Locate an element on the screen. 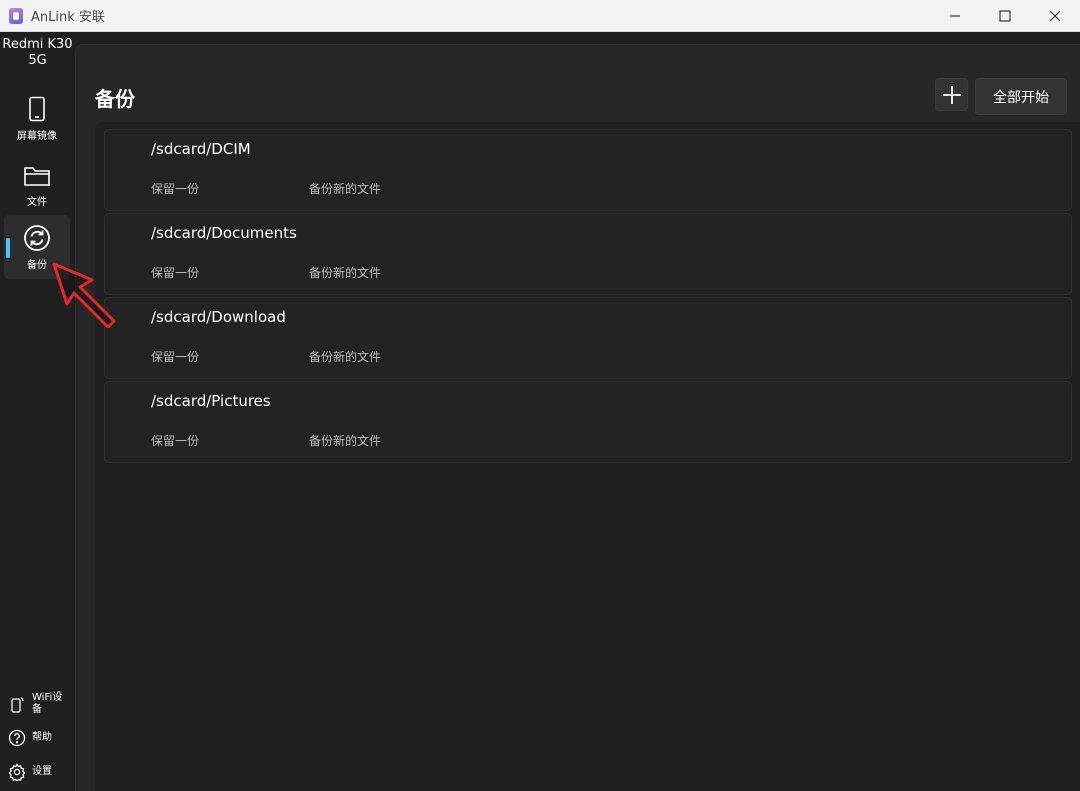  window-controls is located at coordinates (1005, 16).